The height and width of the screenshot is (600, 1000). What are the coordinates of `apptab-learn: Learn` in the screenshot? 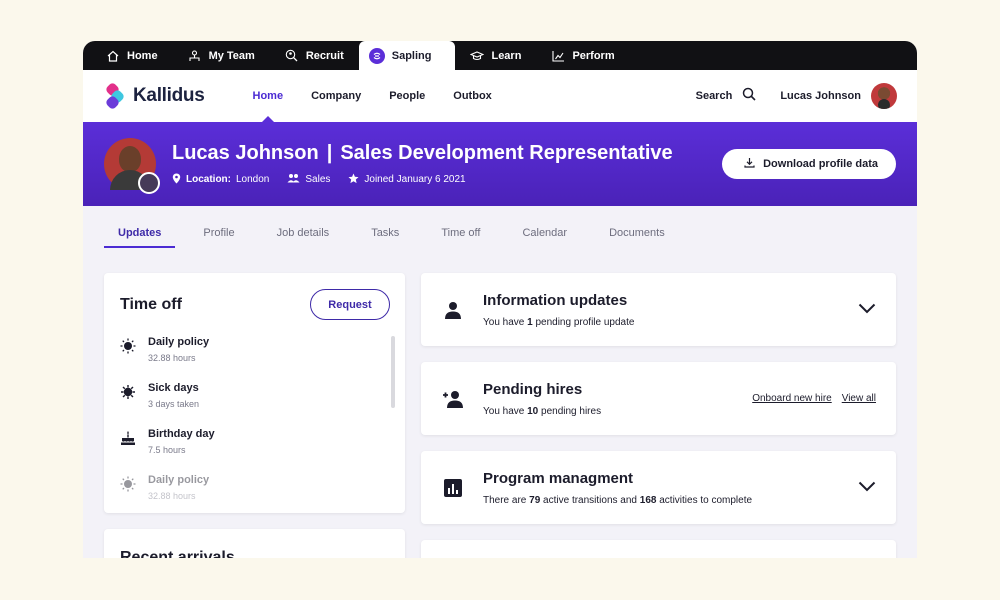 It's located at (495, 55).